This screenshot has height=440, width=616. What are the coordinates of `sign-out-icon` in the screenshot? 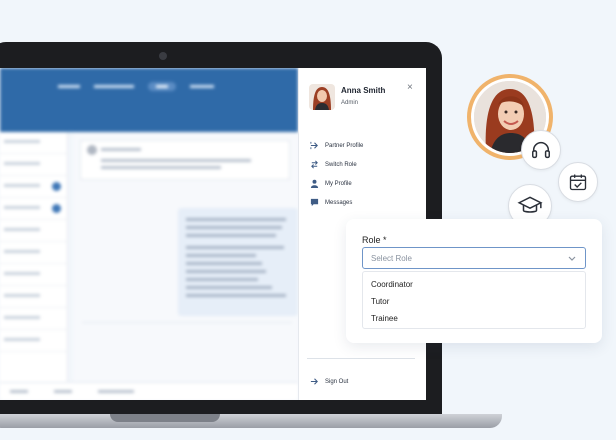 It's located at (314, 382).